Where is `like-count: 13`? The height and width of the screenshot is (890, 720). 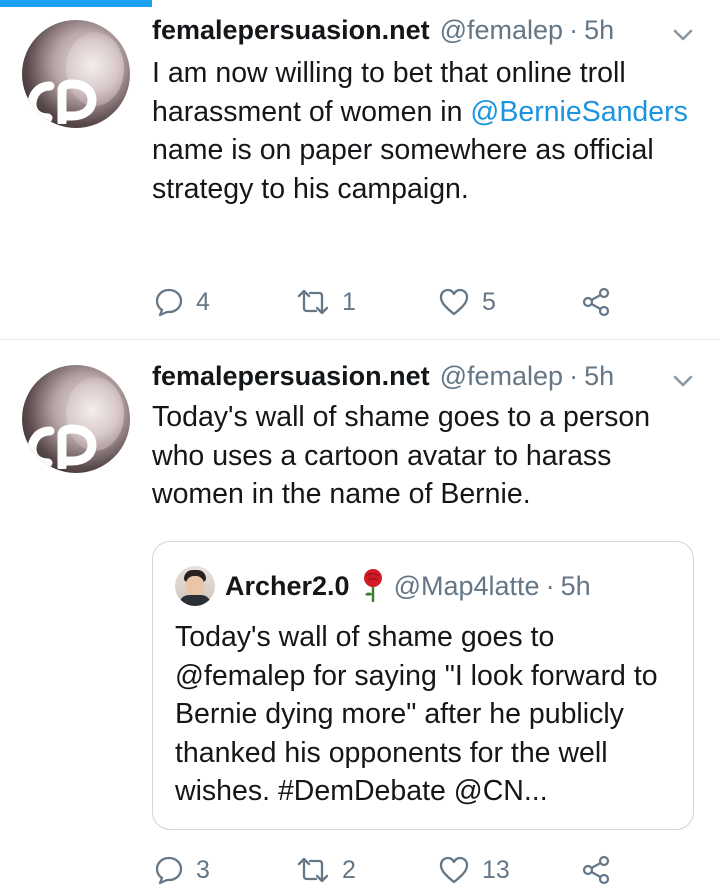 like-count: 13 is located at coordinates (496, 869).